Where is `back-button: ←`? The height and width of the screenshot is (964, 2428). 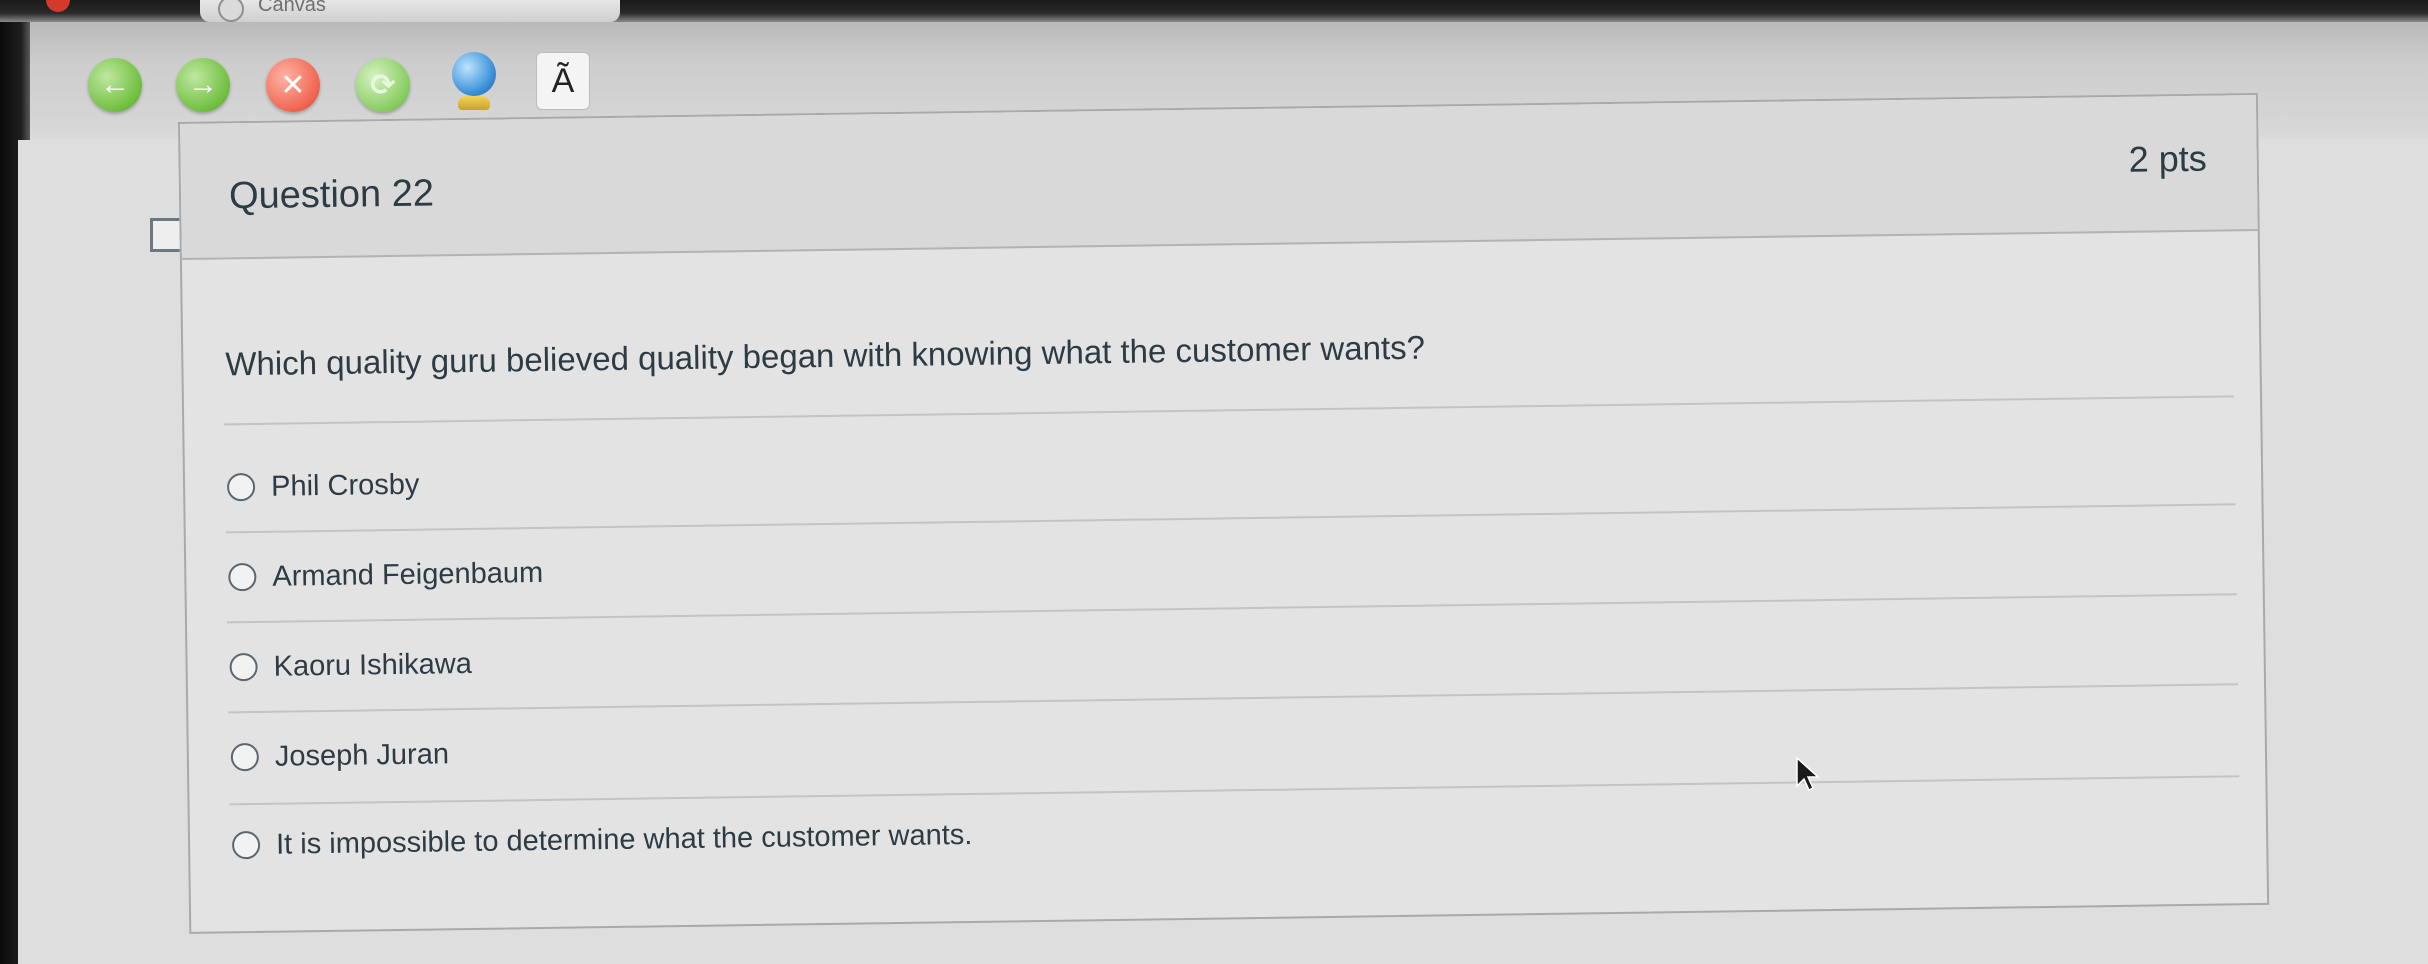 back-button: ← is located at coordinates (115, 85).